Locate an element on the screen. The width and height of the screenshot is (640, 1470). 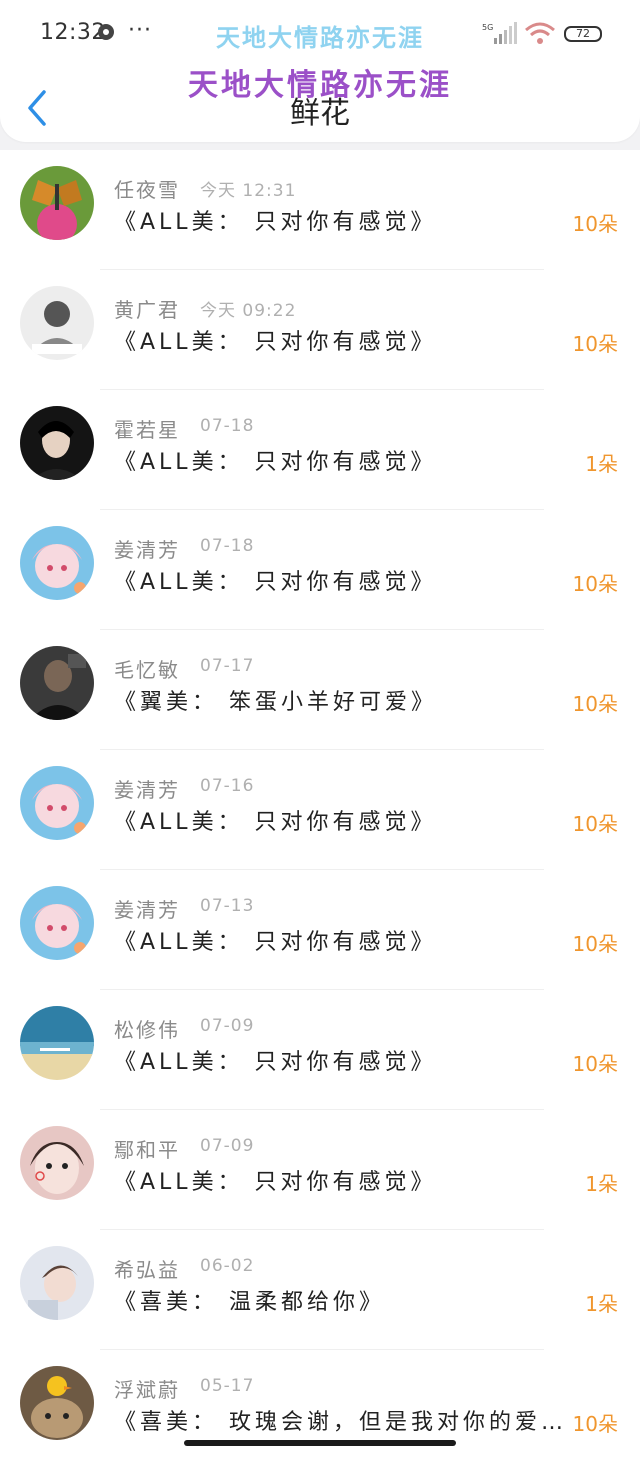
list-item: 鄢和平 07-09 《ALL美： 只对你有感觉》 1朵 is located at coordinates (320, 1170).